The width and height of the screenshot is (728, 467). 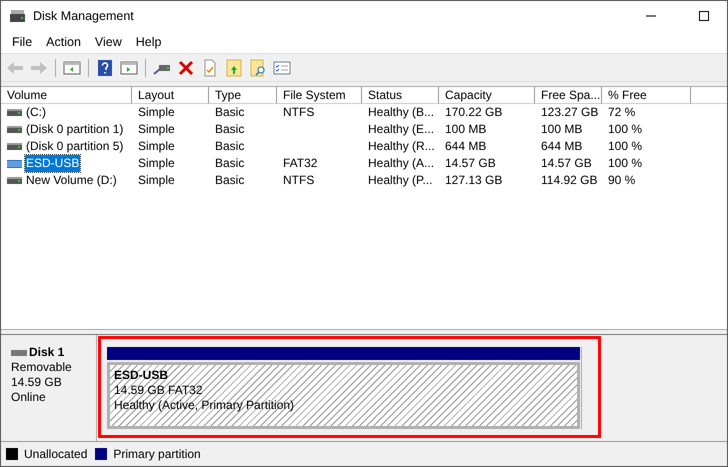 What do you see at coordinates (71, 180) in the screenshot?
I see `drive-label: New Volume (D:)` at bounding box center [71, 180].